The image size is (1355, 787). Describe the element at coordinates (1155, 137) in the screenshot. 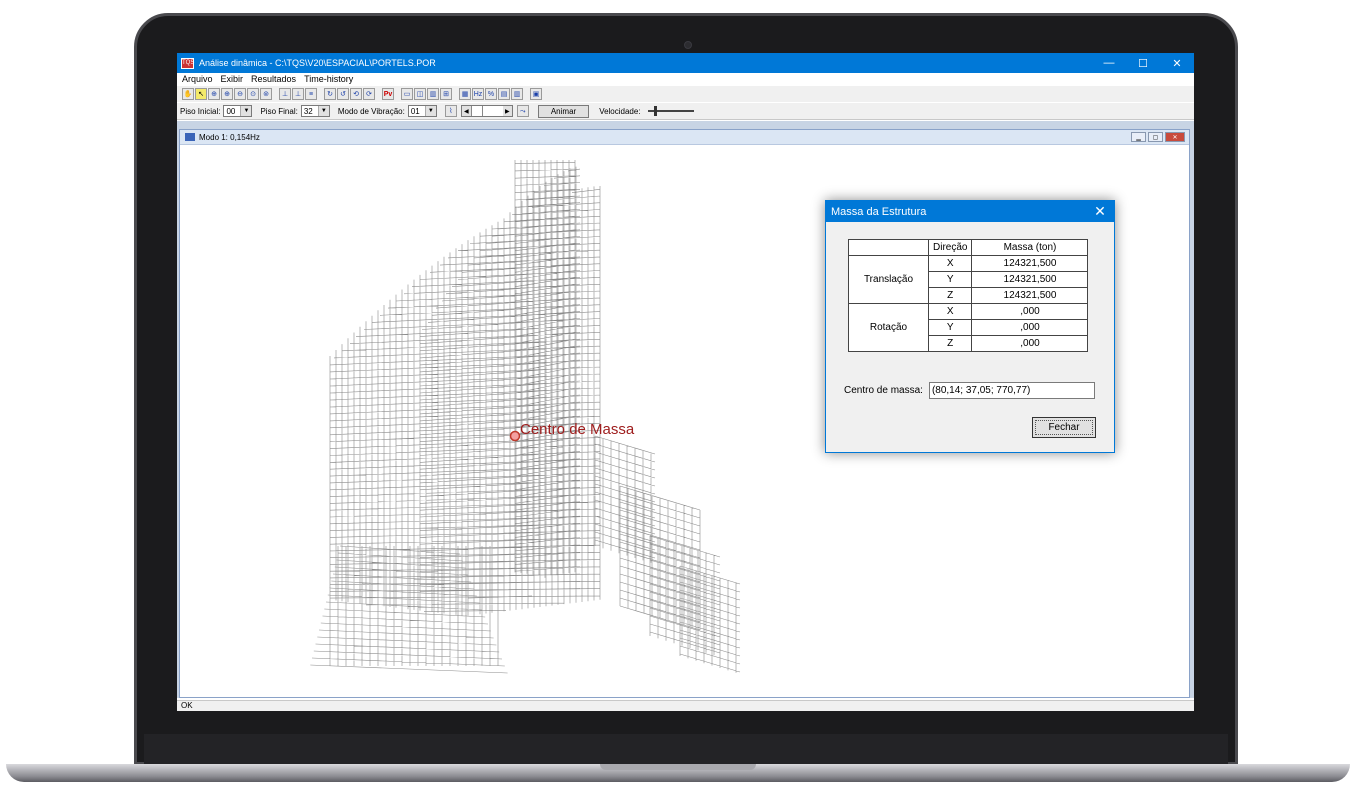

I see `child-maximize-button: ▢` at that location.